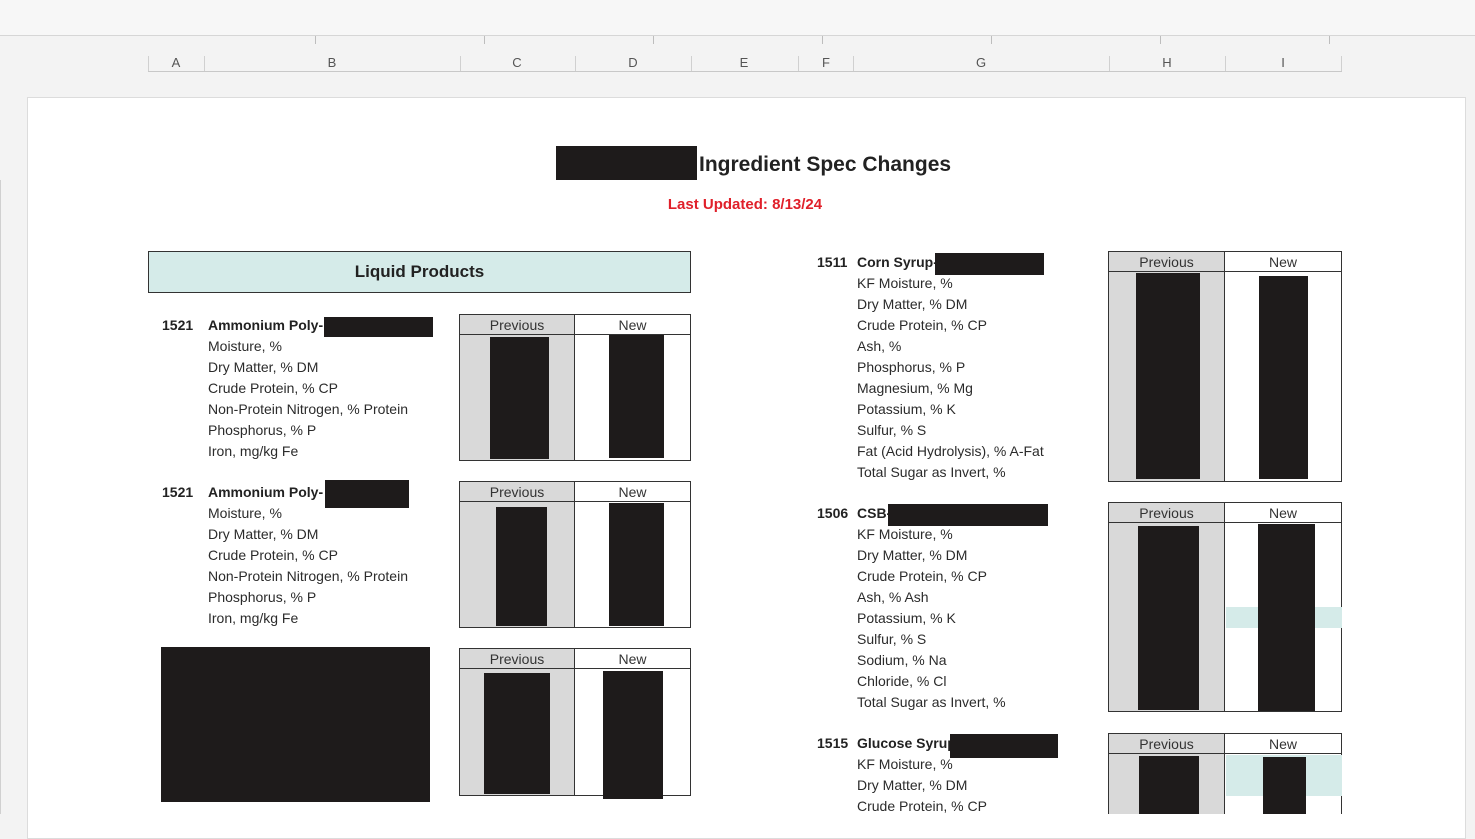 This screenshot has width=1475, height=839. What do you see at coordinates (826, 62) in the screenshot?
I see `column-header-f: F` at bounding box center [826, 62].